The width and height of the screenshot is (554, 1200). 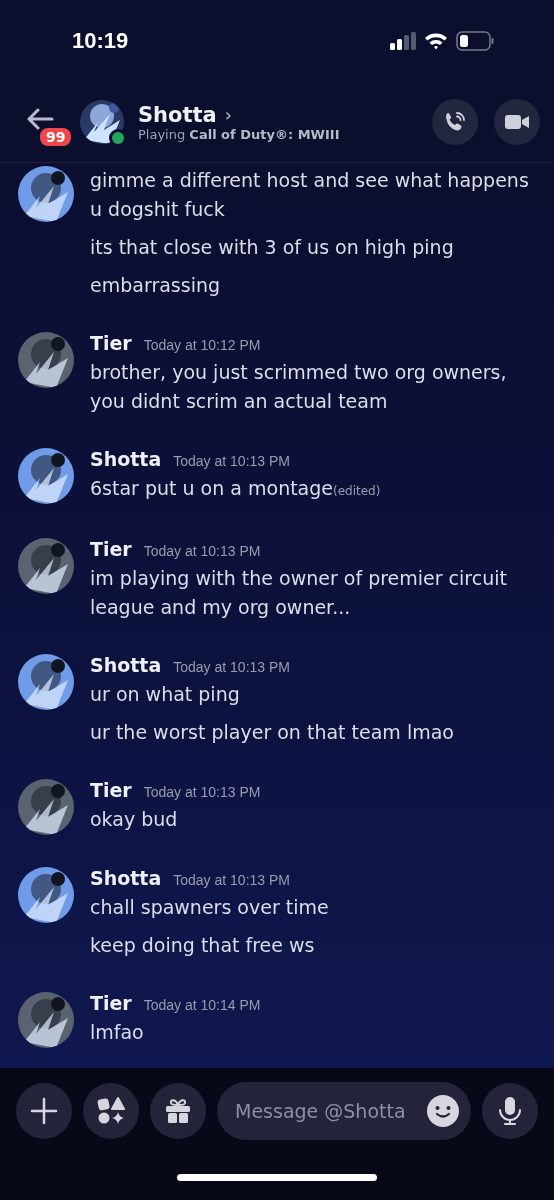 I want to click on phone-icon, so click(x=455, y=122).